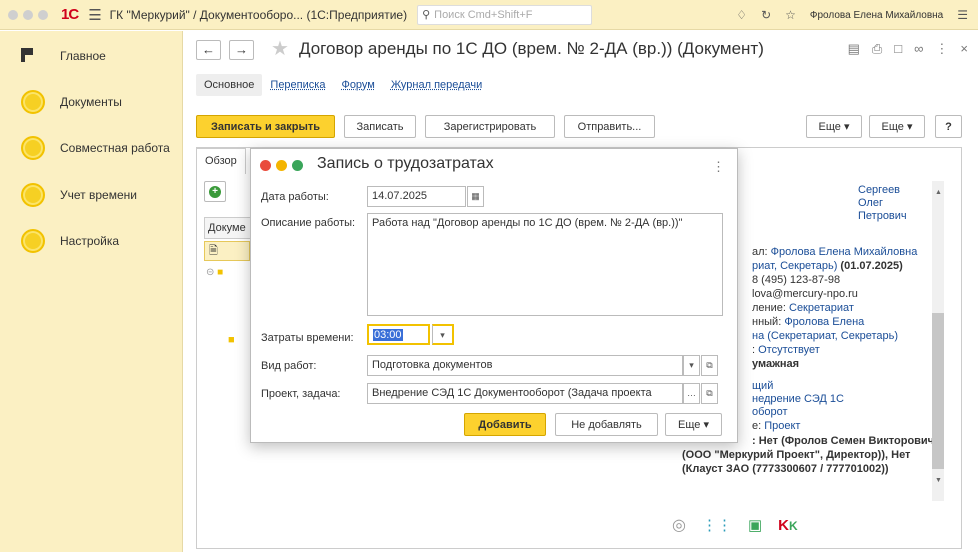  Describe the element at coordinates (94, 15) in the screenshot. I see `hamburger-menu-icon: ☰` at that location.